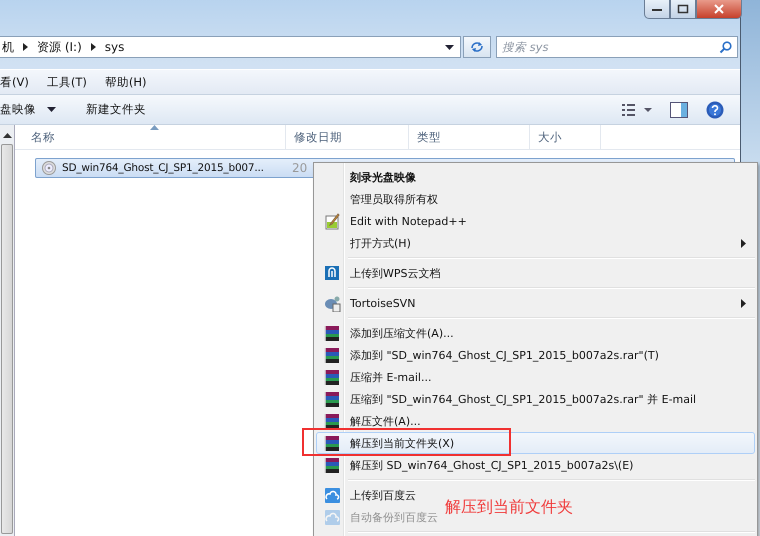 The image size is (760, 536). Describe the element at coordinates (300, 168) in the screenshot. I see `file-date: 20` at that location.